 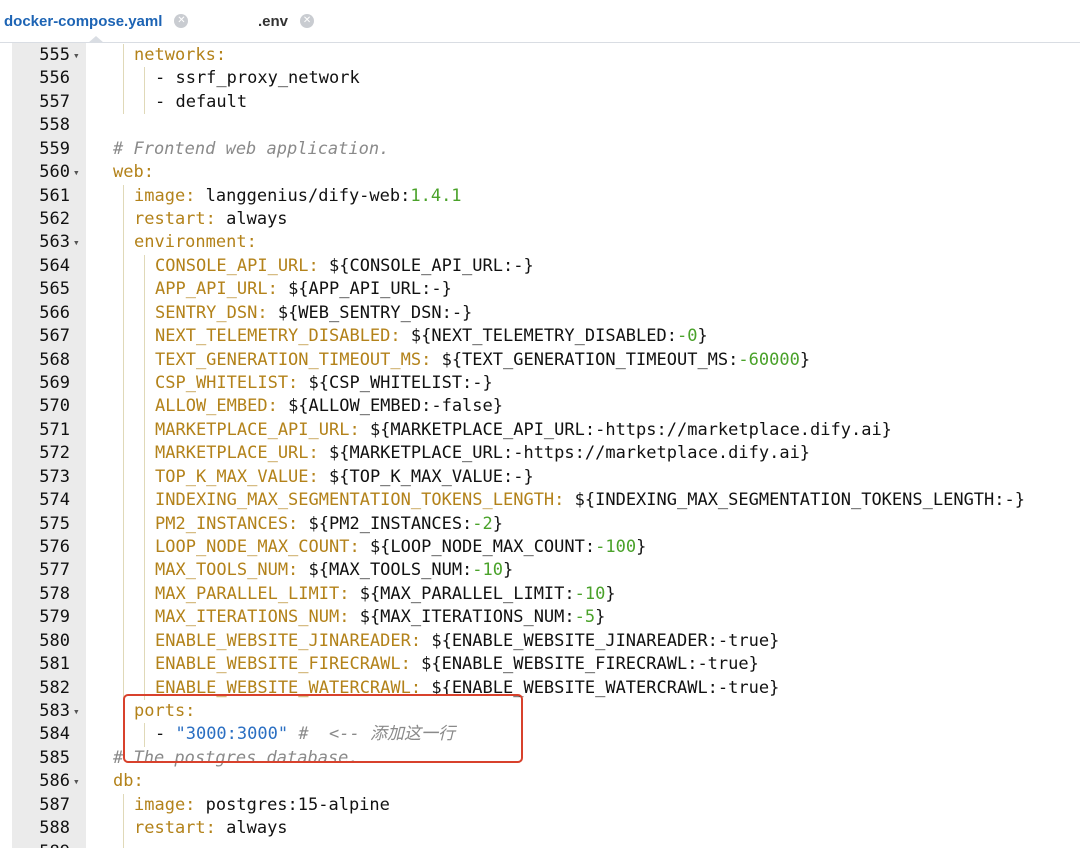 I want to click on line-number: 562, so click(x=54, y=219).